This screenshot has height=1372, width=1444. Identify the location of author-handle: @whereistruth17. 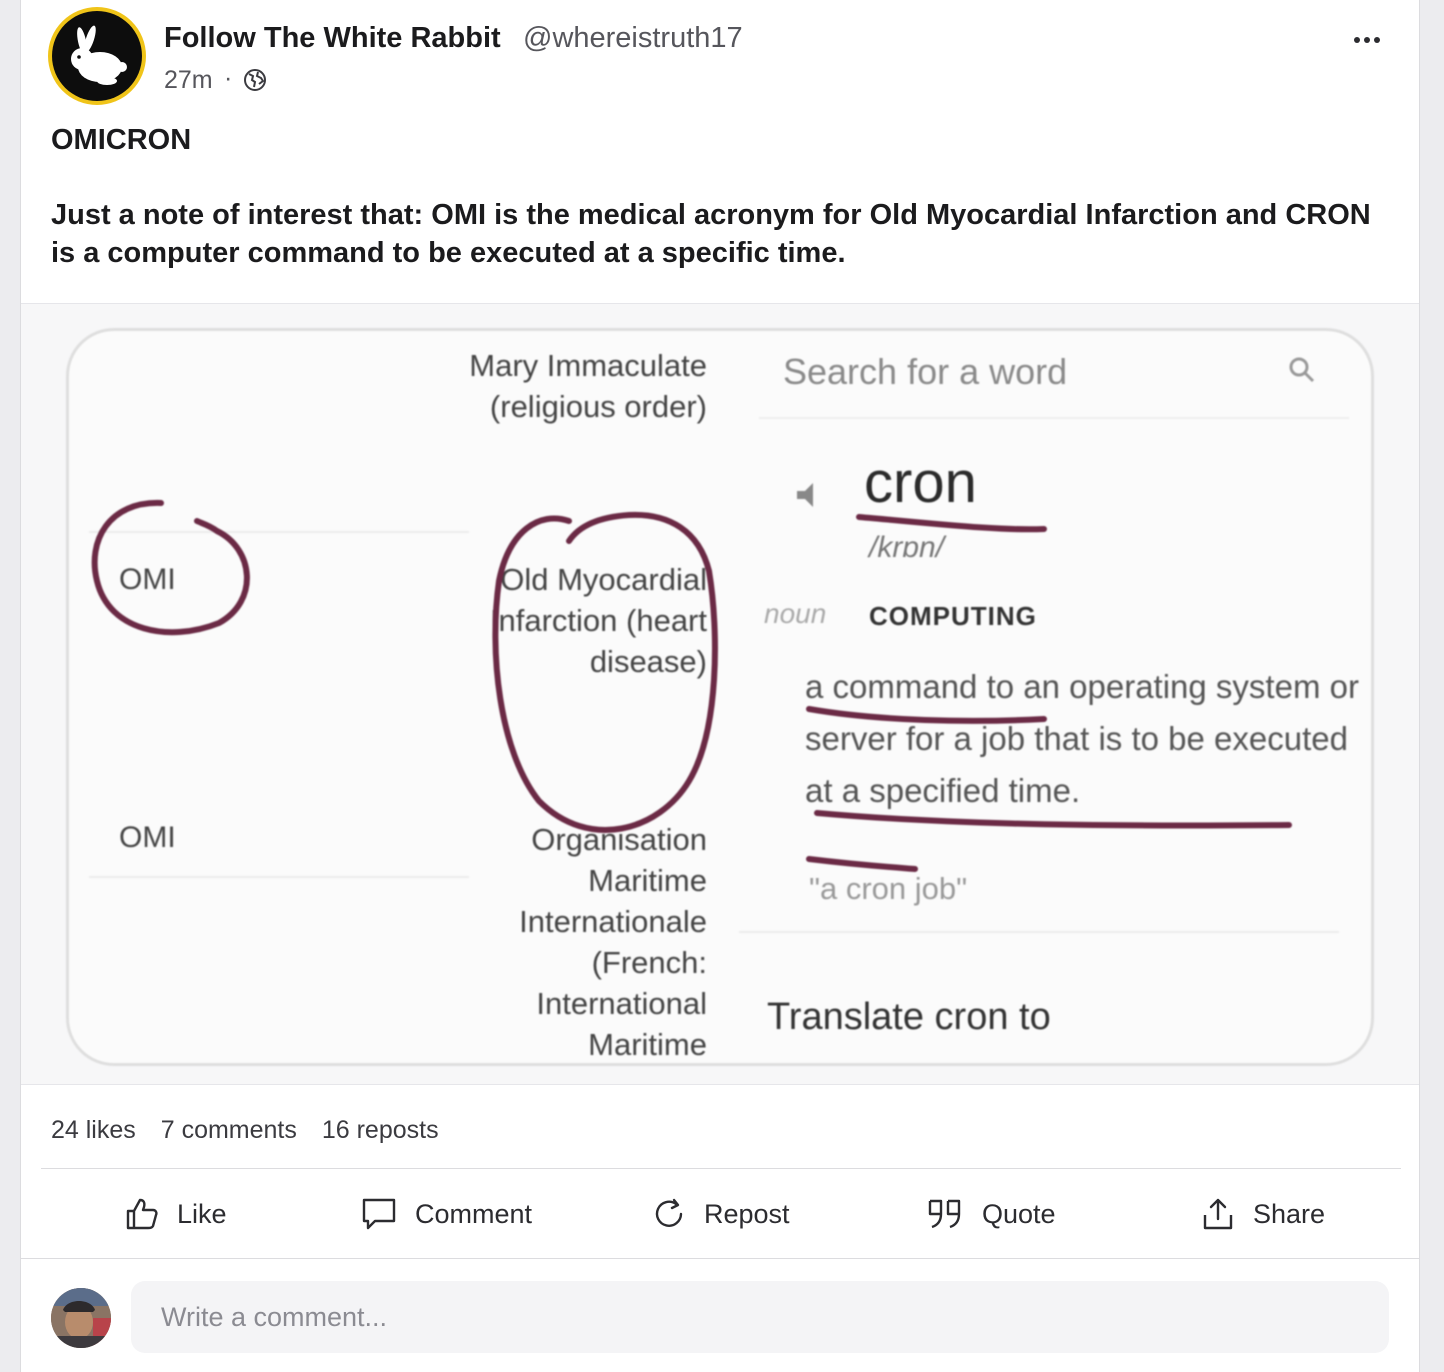
(633, 38).